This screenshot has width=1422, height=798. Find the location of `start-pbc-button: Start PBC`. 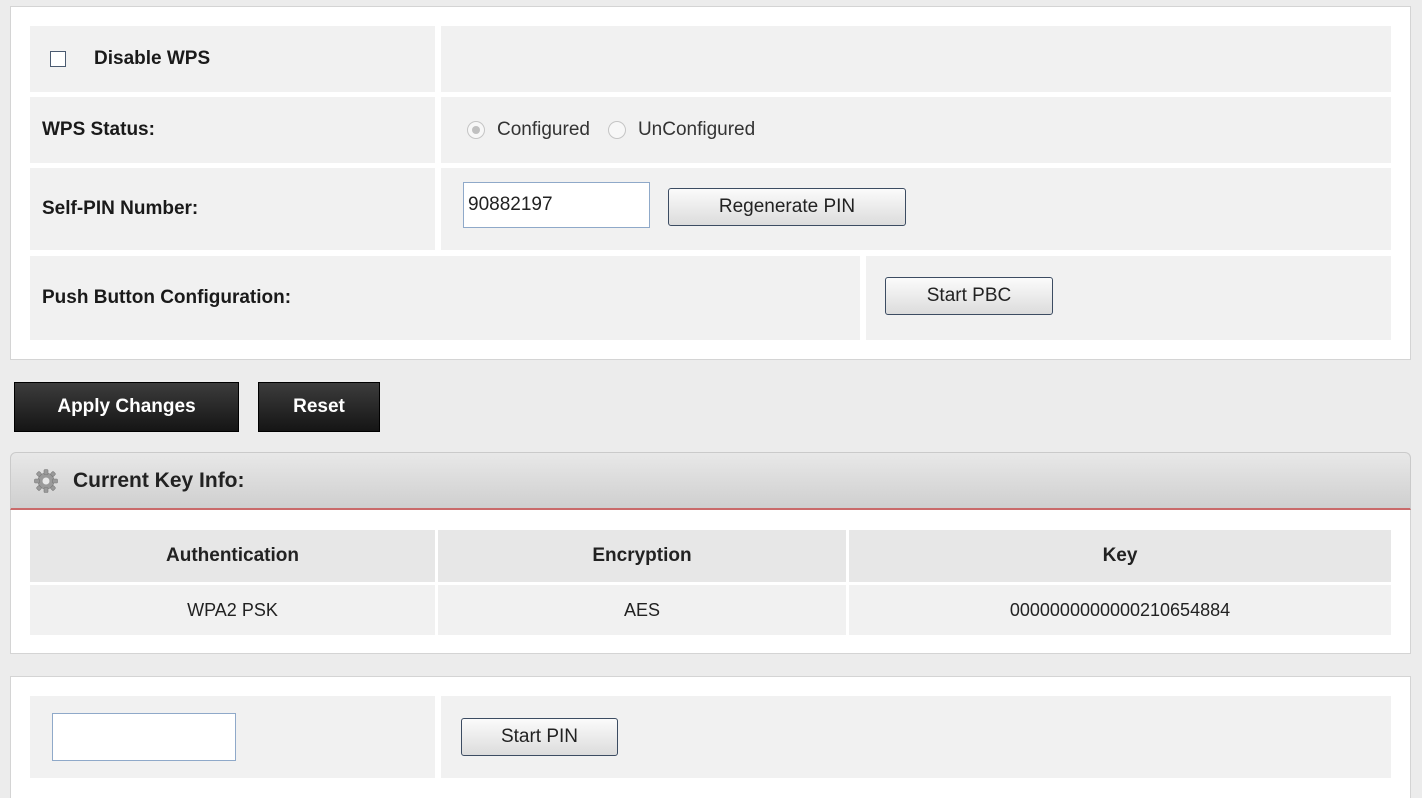

start-pbc-button: Start PBC is located at coordinates (969, 296).